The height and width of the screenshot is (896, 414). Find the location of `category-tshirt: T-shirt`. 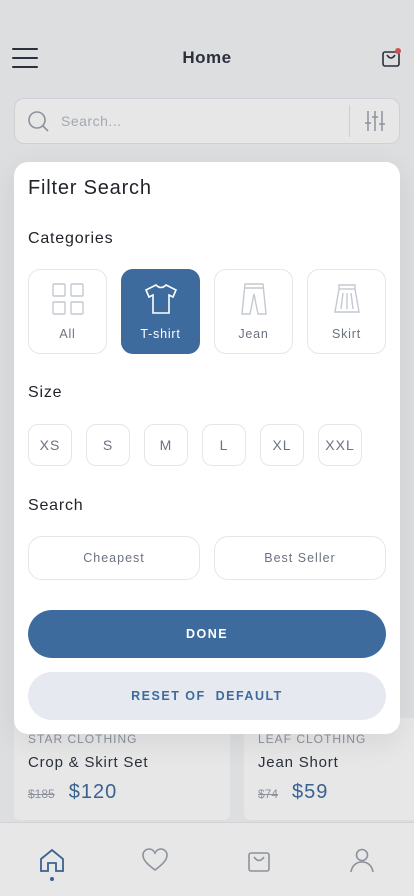

category-tshirt: T-shirt is located at coordinates (160, 311).